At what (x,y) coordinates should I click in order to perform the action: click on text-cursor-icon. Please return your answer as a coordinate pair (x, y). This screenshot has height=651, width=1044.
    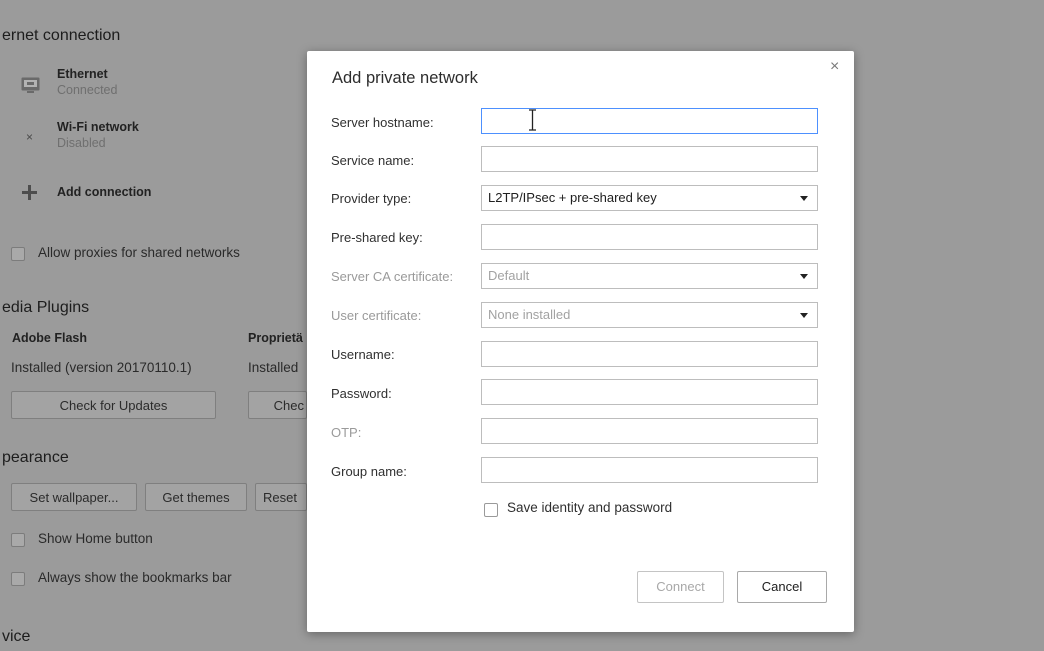
    Looking at the image, I should click on (532, 122).